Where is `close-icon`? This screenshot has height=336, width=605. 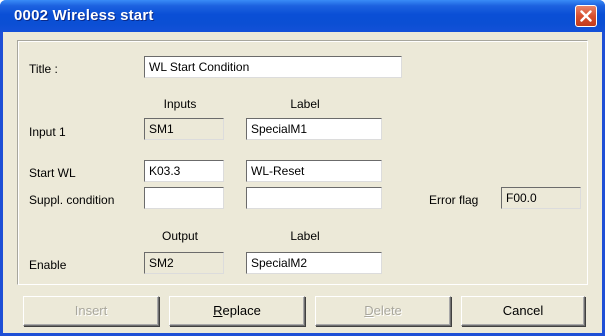 close-icon is located at coordinates (586, 16).